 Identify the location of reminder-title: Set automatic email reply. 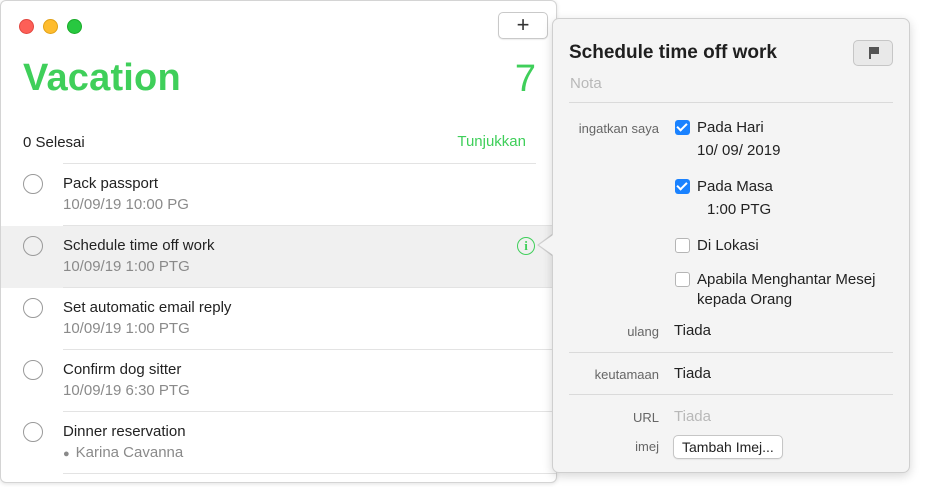
(147, 307).